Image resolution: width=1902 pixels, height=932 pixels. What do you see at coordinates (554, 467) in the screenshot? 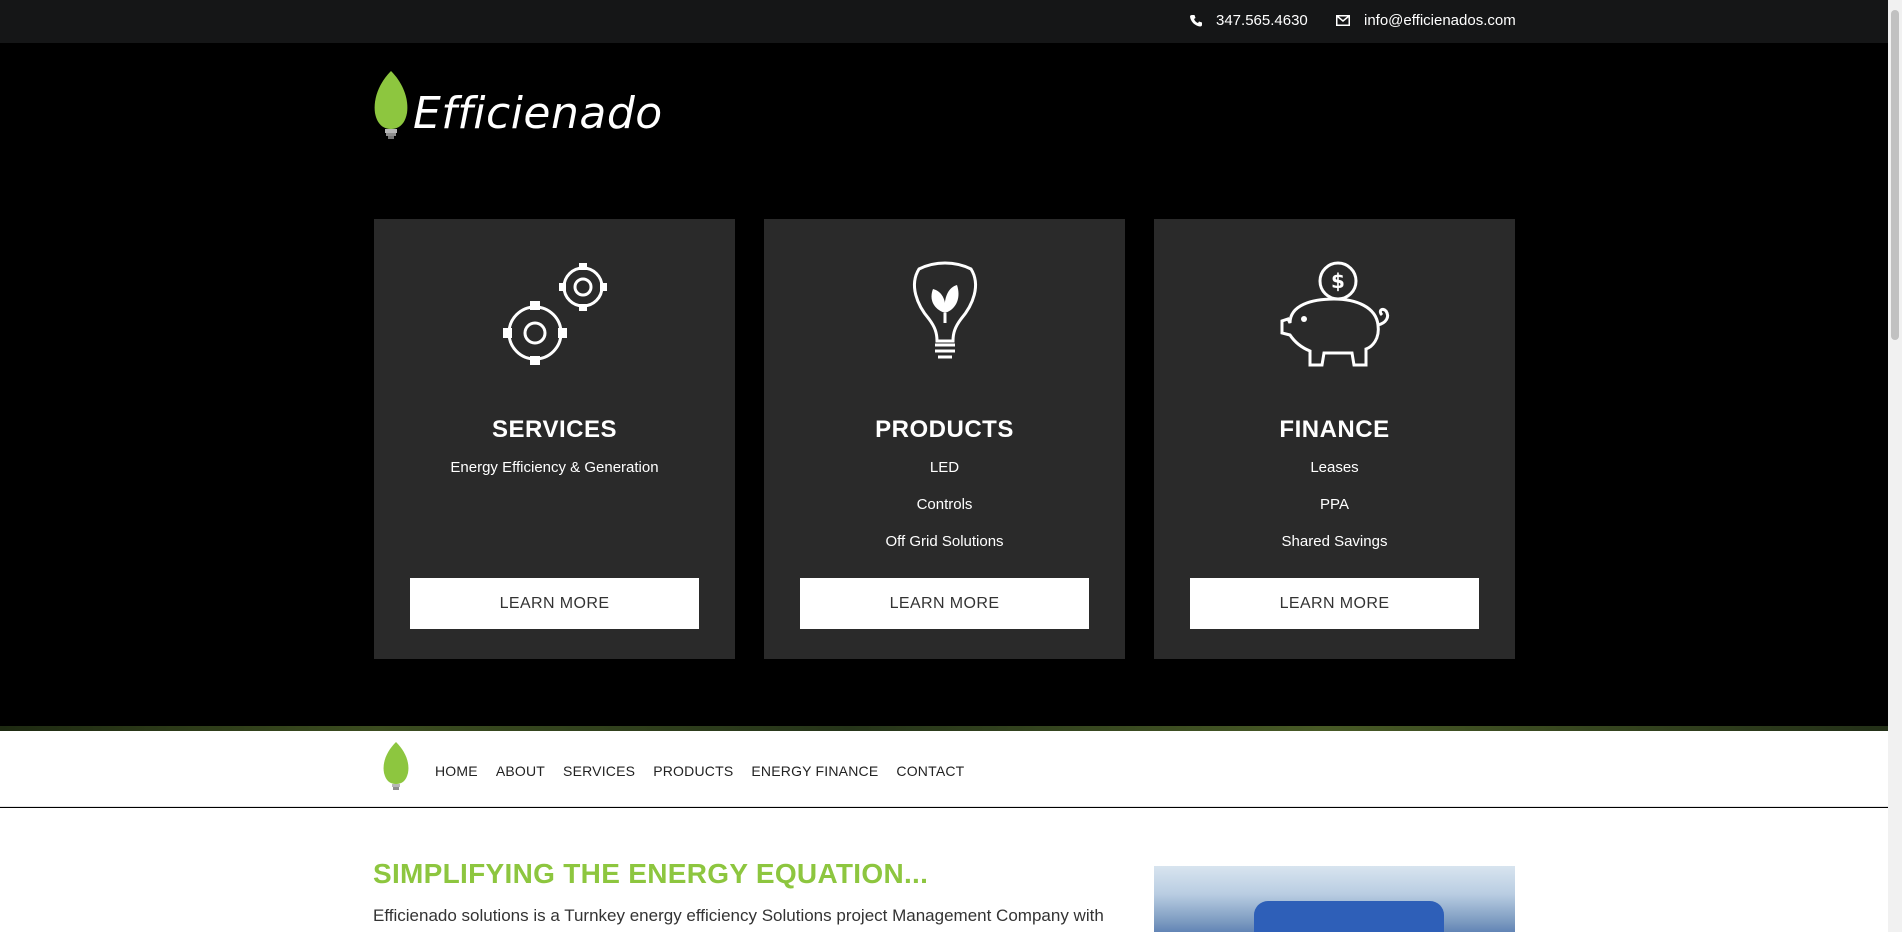
I see `services-item: Energy Efficiency & Generation` at bounding box center [554, 467].